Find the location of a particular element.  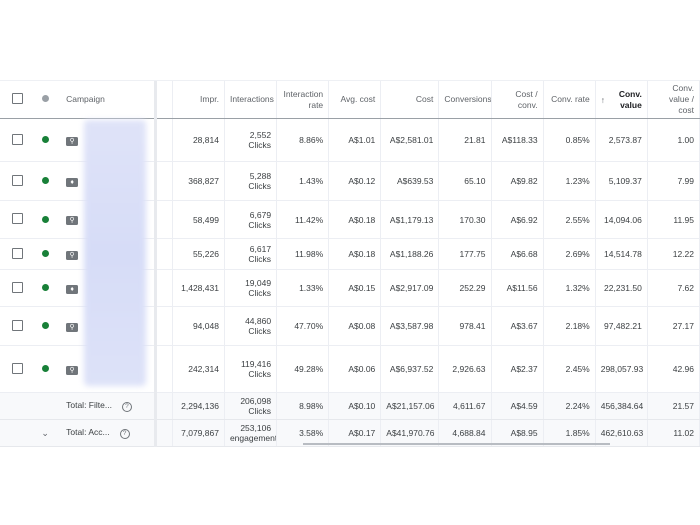

cell-cost: A$6,937.52 is located at coordinates (410, 369).